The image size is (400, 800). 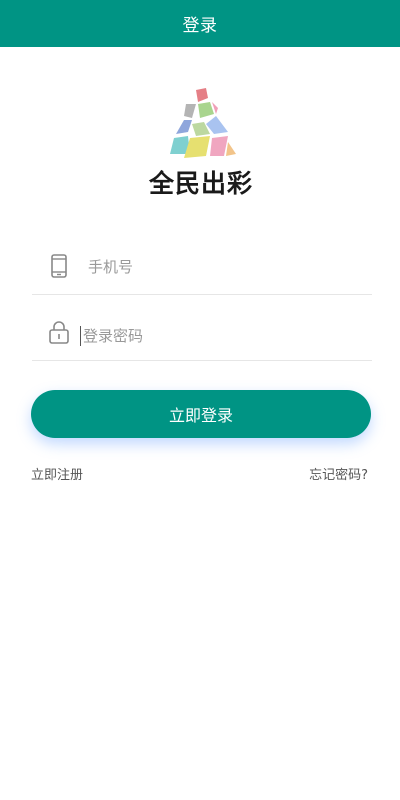 I want to click on logo-text: 全民出彩, so click(x=200, y=183).